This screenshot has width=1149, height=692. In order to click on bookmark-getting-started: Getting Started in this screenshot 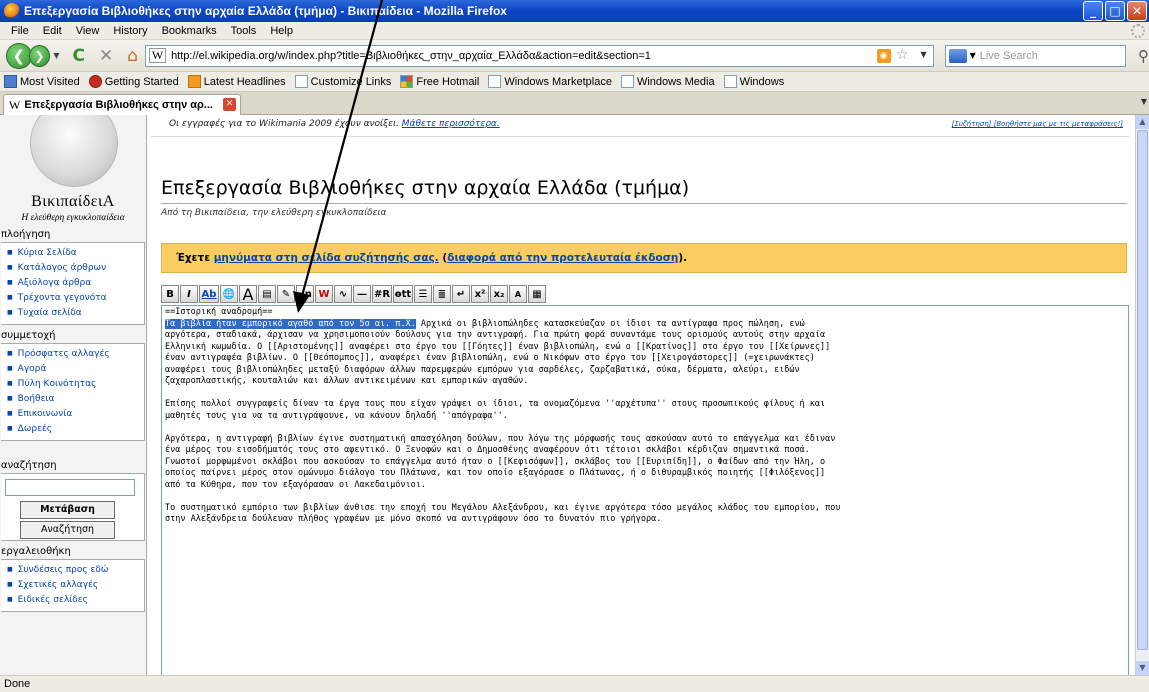, I will do `click(133, 81)`.